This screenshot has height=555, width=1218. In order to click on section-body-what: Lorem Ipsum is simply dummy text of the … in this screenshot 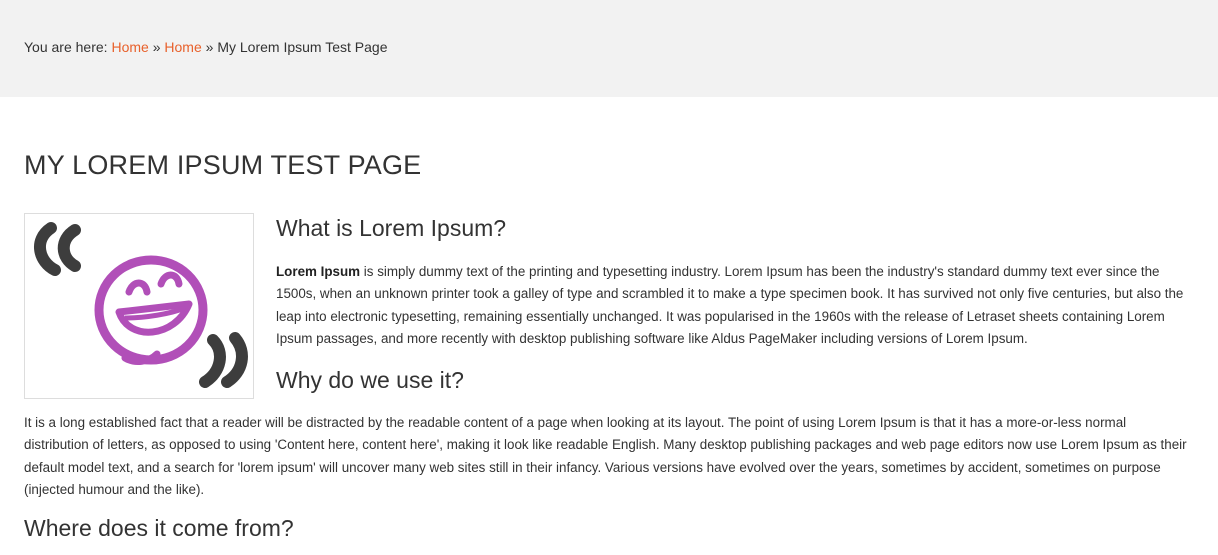, I will do `click(736, 305)`.